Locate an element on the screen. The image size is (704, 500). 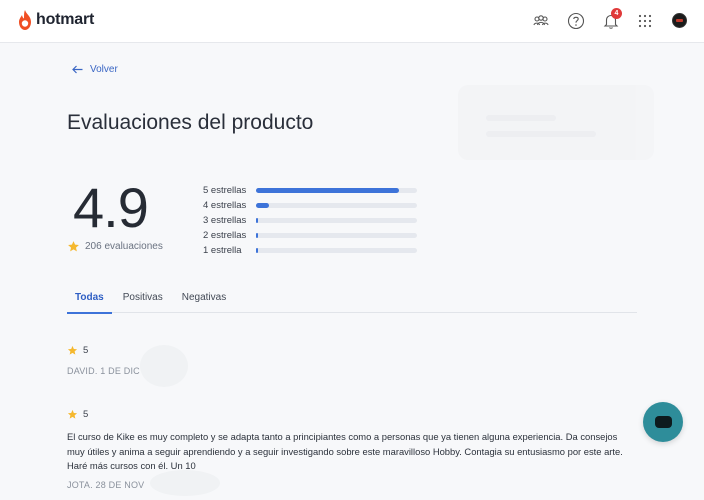
chat-button is located at coordinates (663, 422).